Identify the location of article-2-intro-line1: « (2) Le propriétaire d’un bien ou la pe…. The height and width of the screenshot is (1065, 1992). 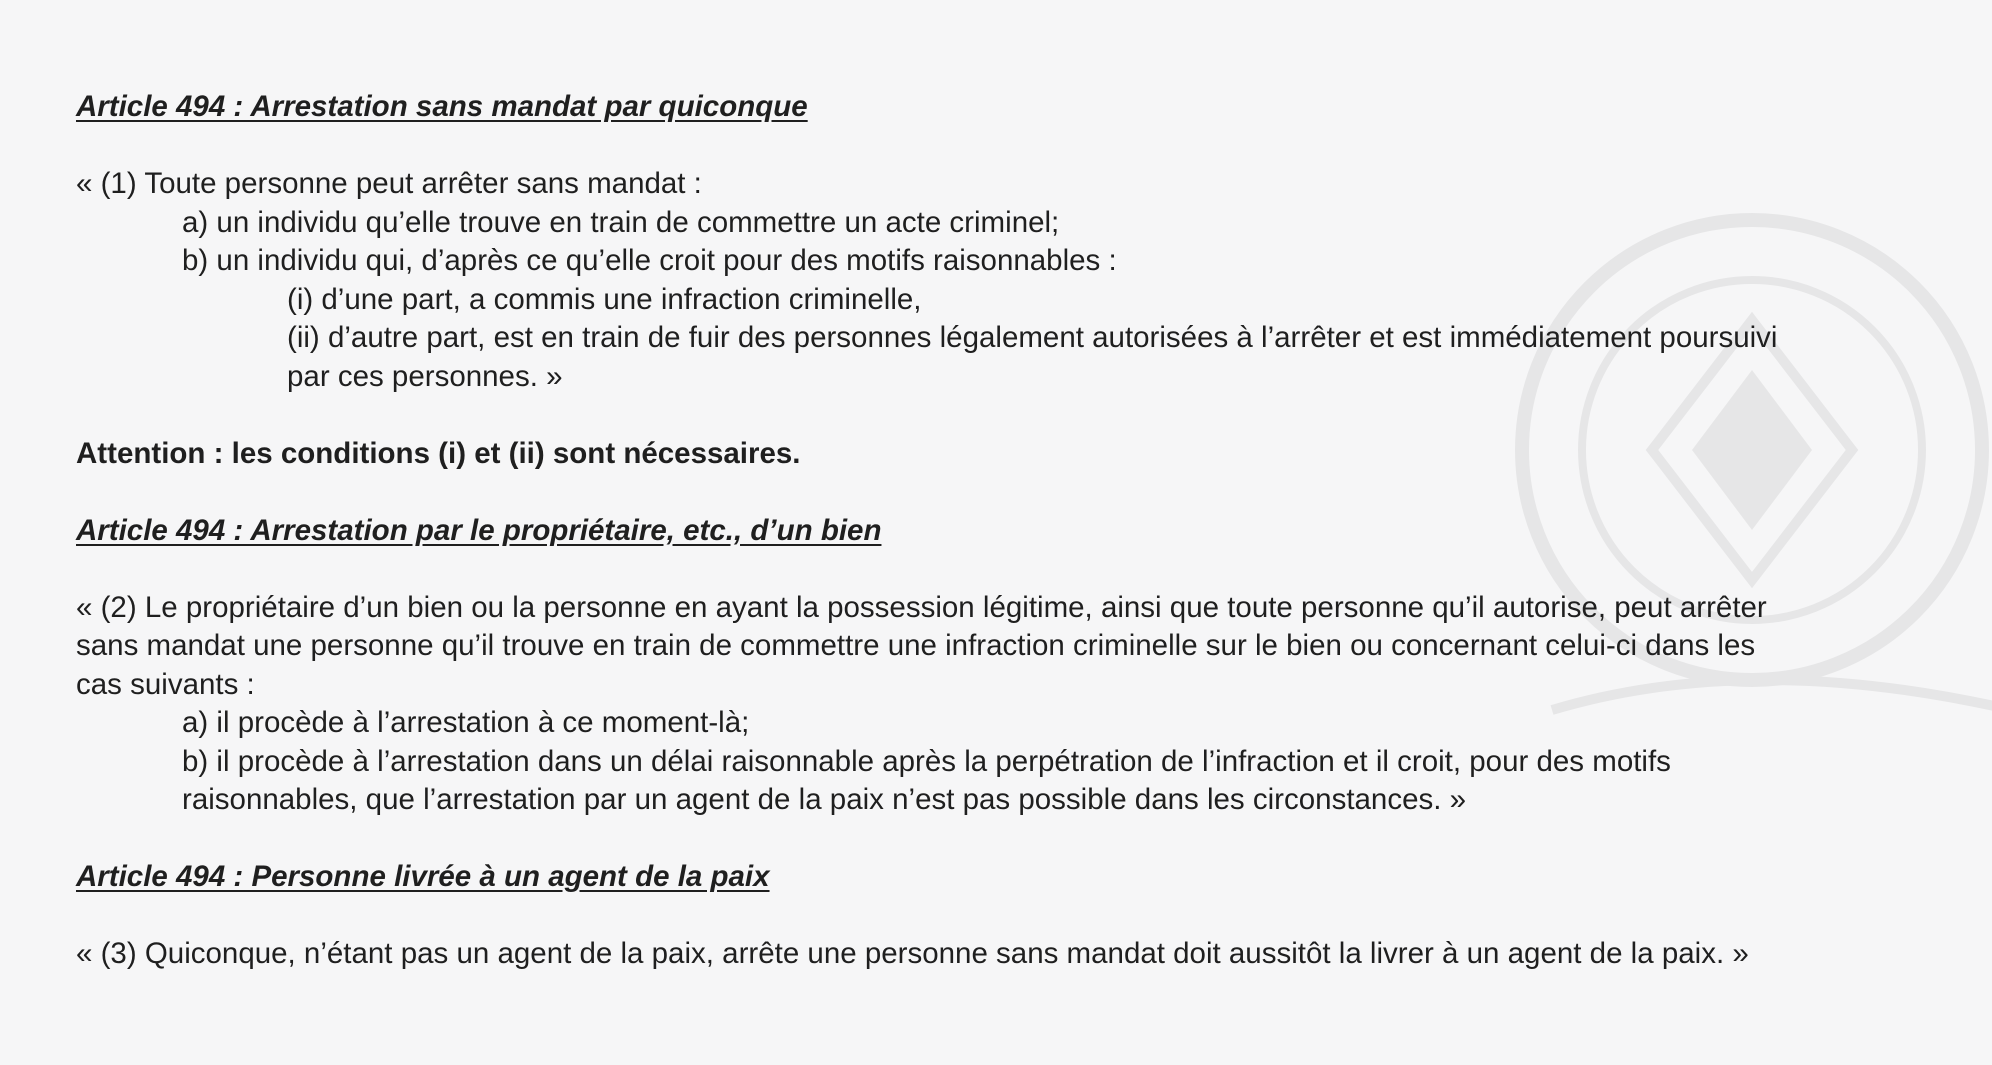
(921, 607).